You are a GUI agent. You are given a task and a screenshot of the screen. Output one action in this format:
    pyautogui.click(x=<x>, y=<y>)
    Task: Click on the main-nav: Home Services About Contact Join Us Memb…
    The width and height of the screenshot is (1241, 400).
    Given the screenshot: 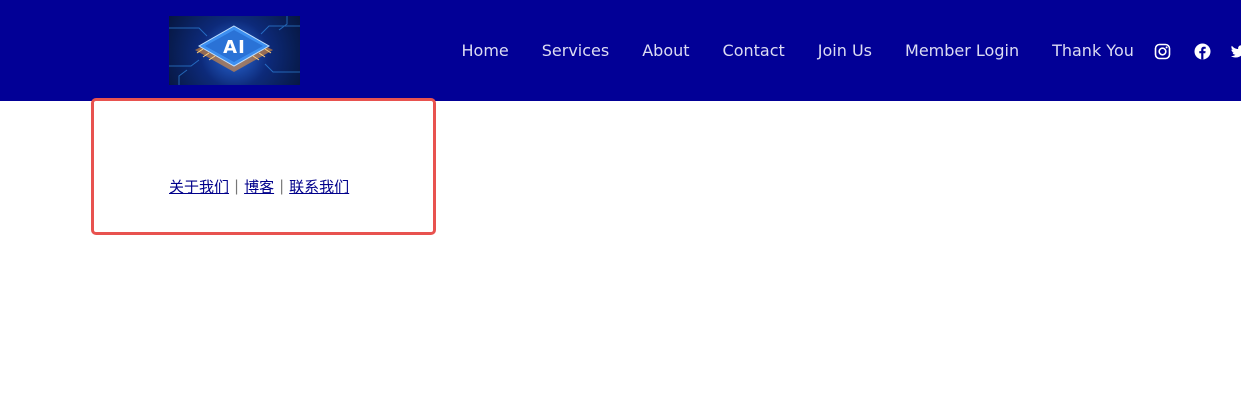 What is the action you would take?
    pyautogui.click(x=797, y=51)
    